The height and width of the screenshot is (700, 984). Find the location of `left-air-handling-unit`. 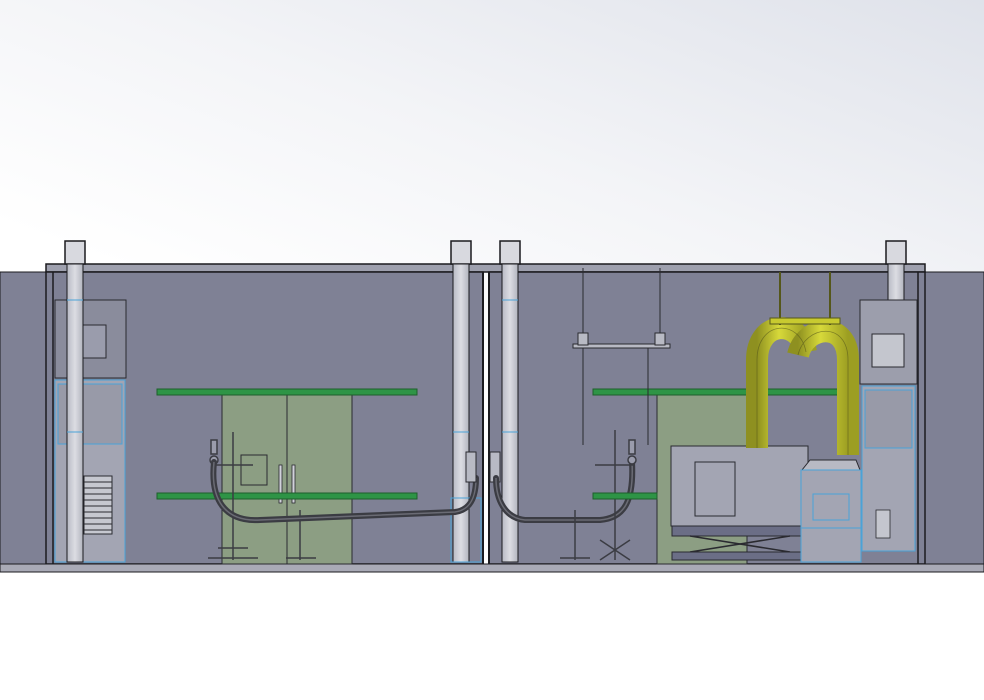

left-air-handling-unit is located at coordinates (90, 431).